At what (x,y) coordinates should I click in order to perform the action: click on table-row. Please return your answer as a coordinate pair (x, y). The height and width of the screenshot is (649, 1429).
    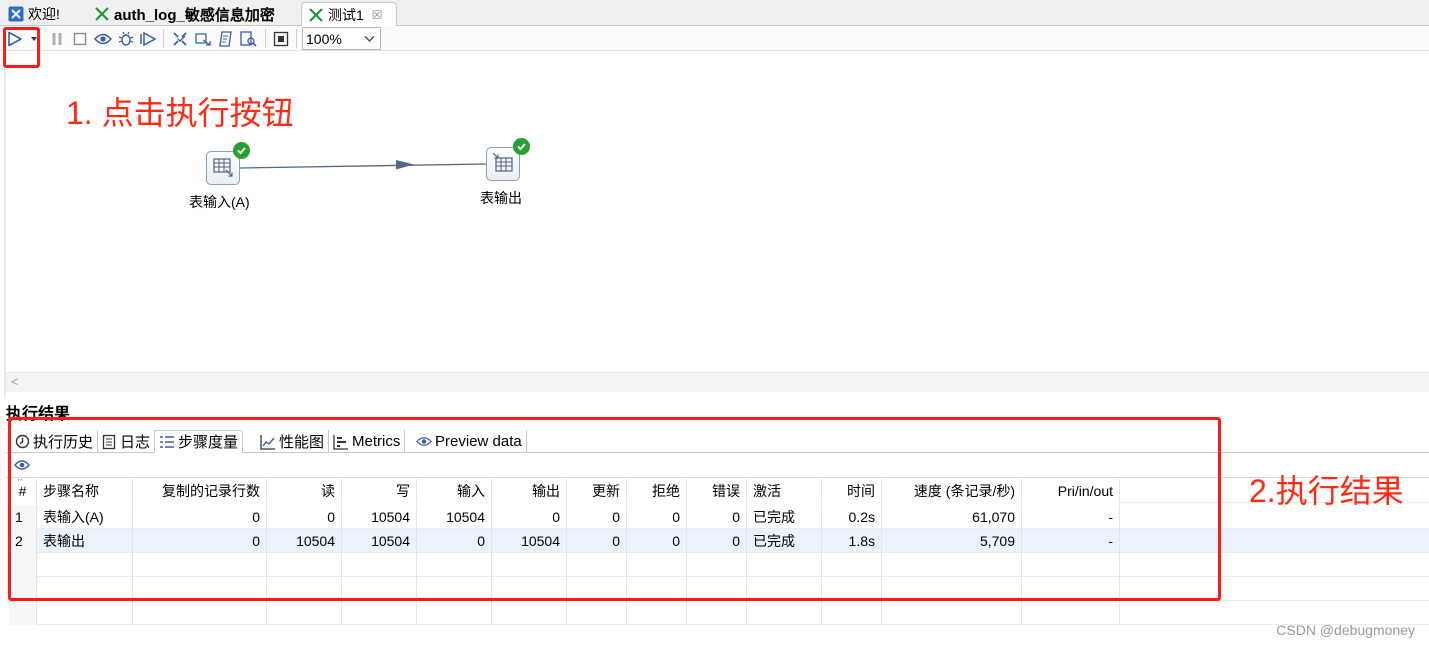
    Looking at the image, I should click on (719, 613).